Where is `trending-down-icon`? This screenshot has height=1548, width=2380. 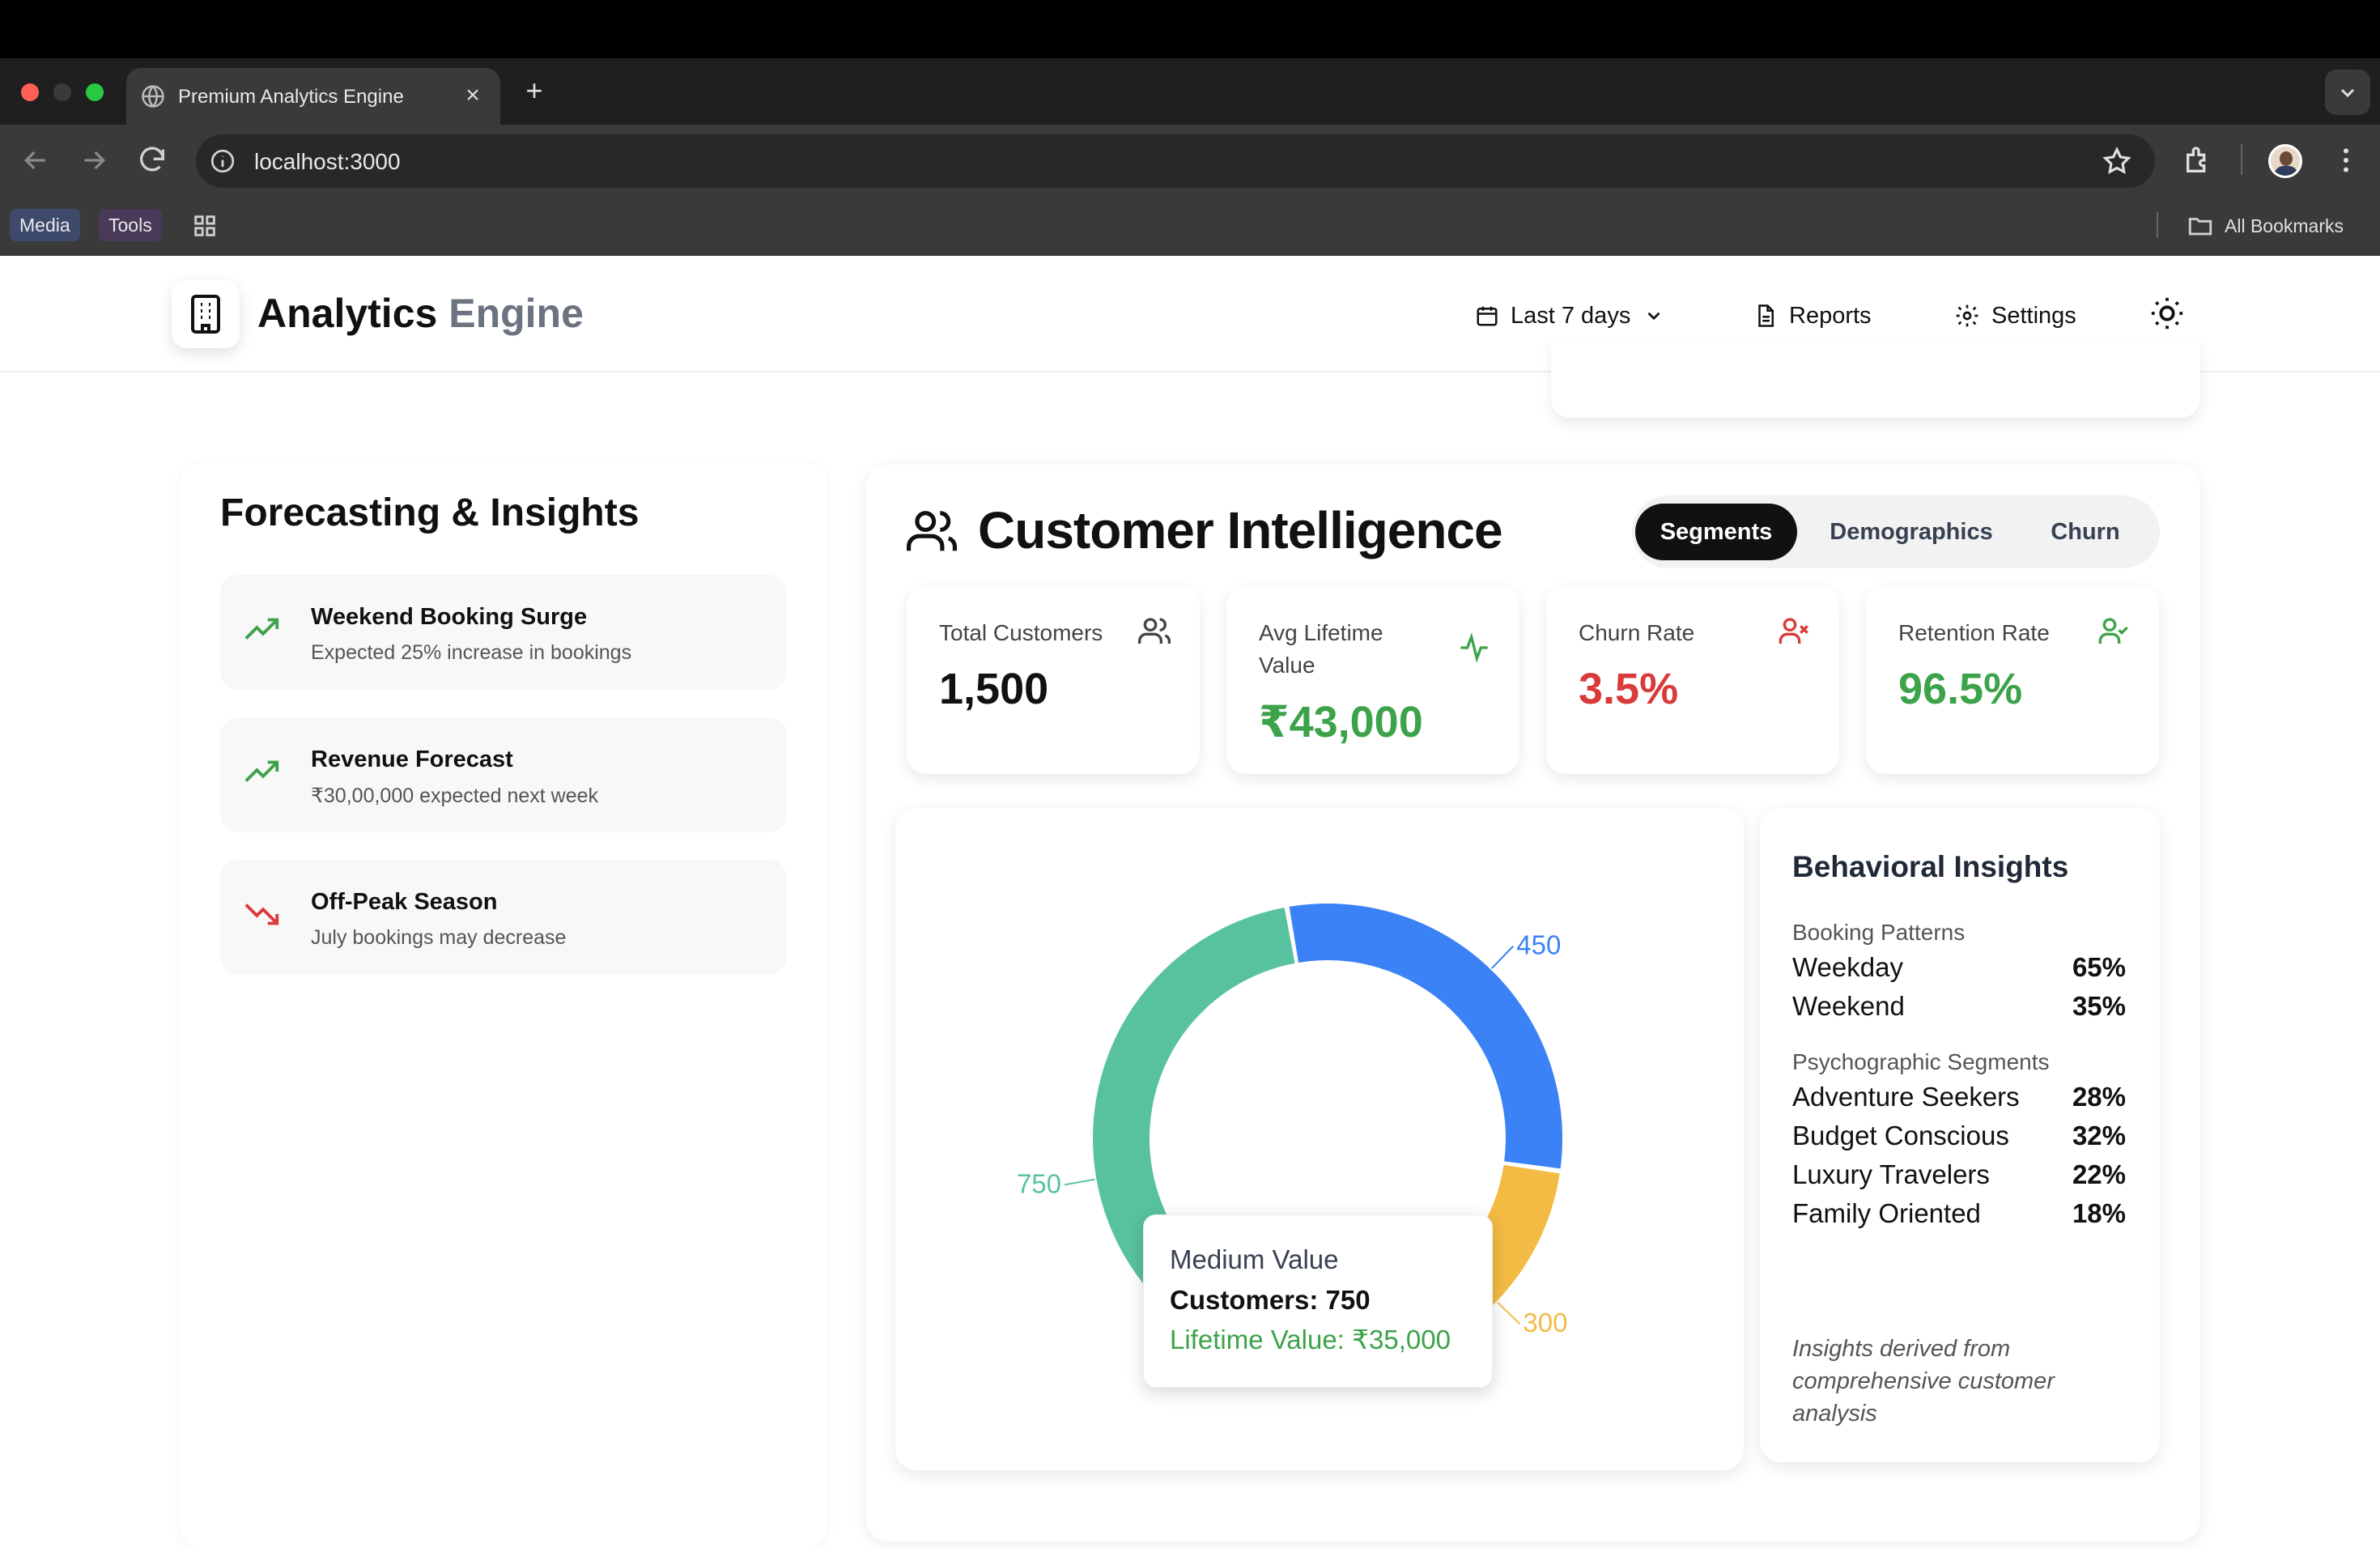
trending-down-icon is located at coordinates (261, 915).